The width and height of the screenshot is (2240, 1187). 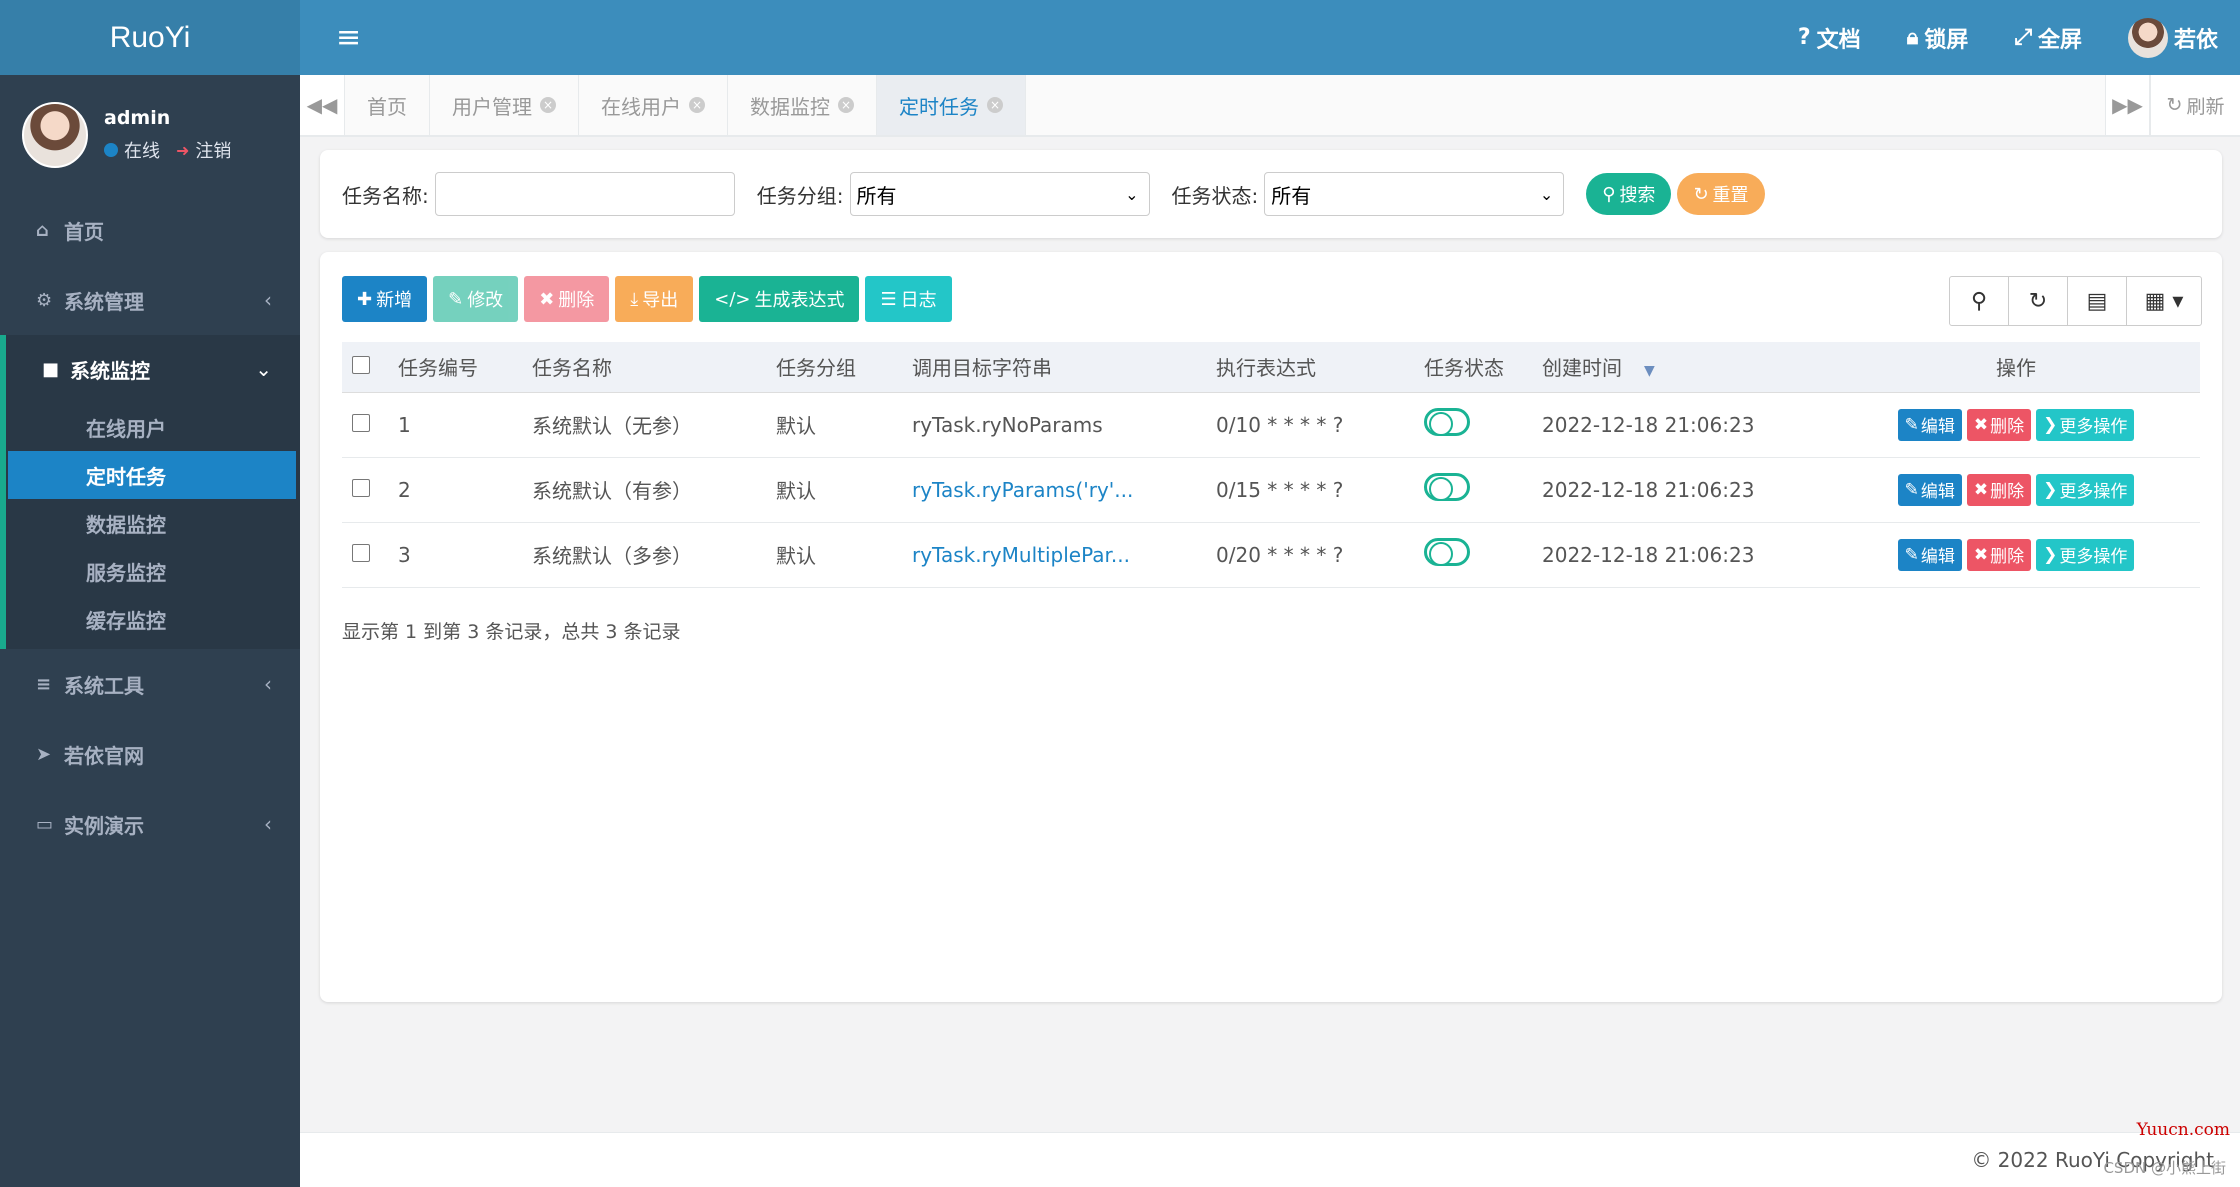 What do you see at coordinates (2172, 37) in the screenshot?
I see `user-menu: 若依` at bounding box center [2172, 37].